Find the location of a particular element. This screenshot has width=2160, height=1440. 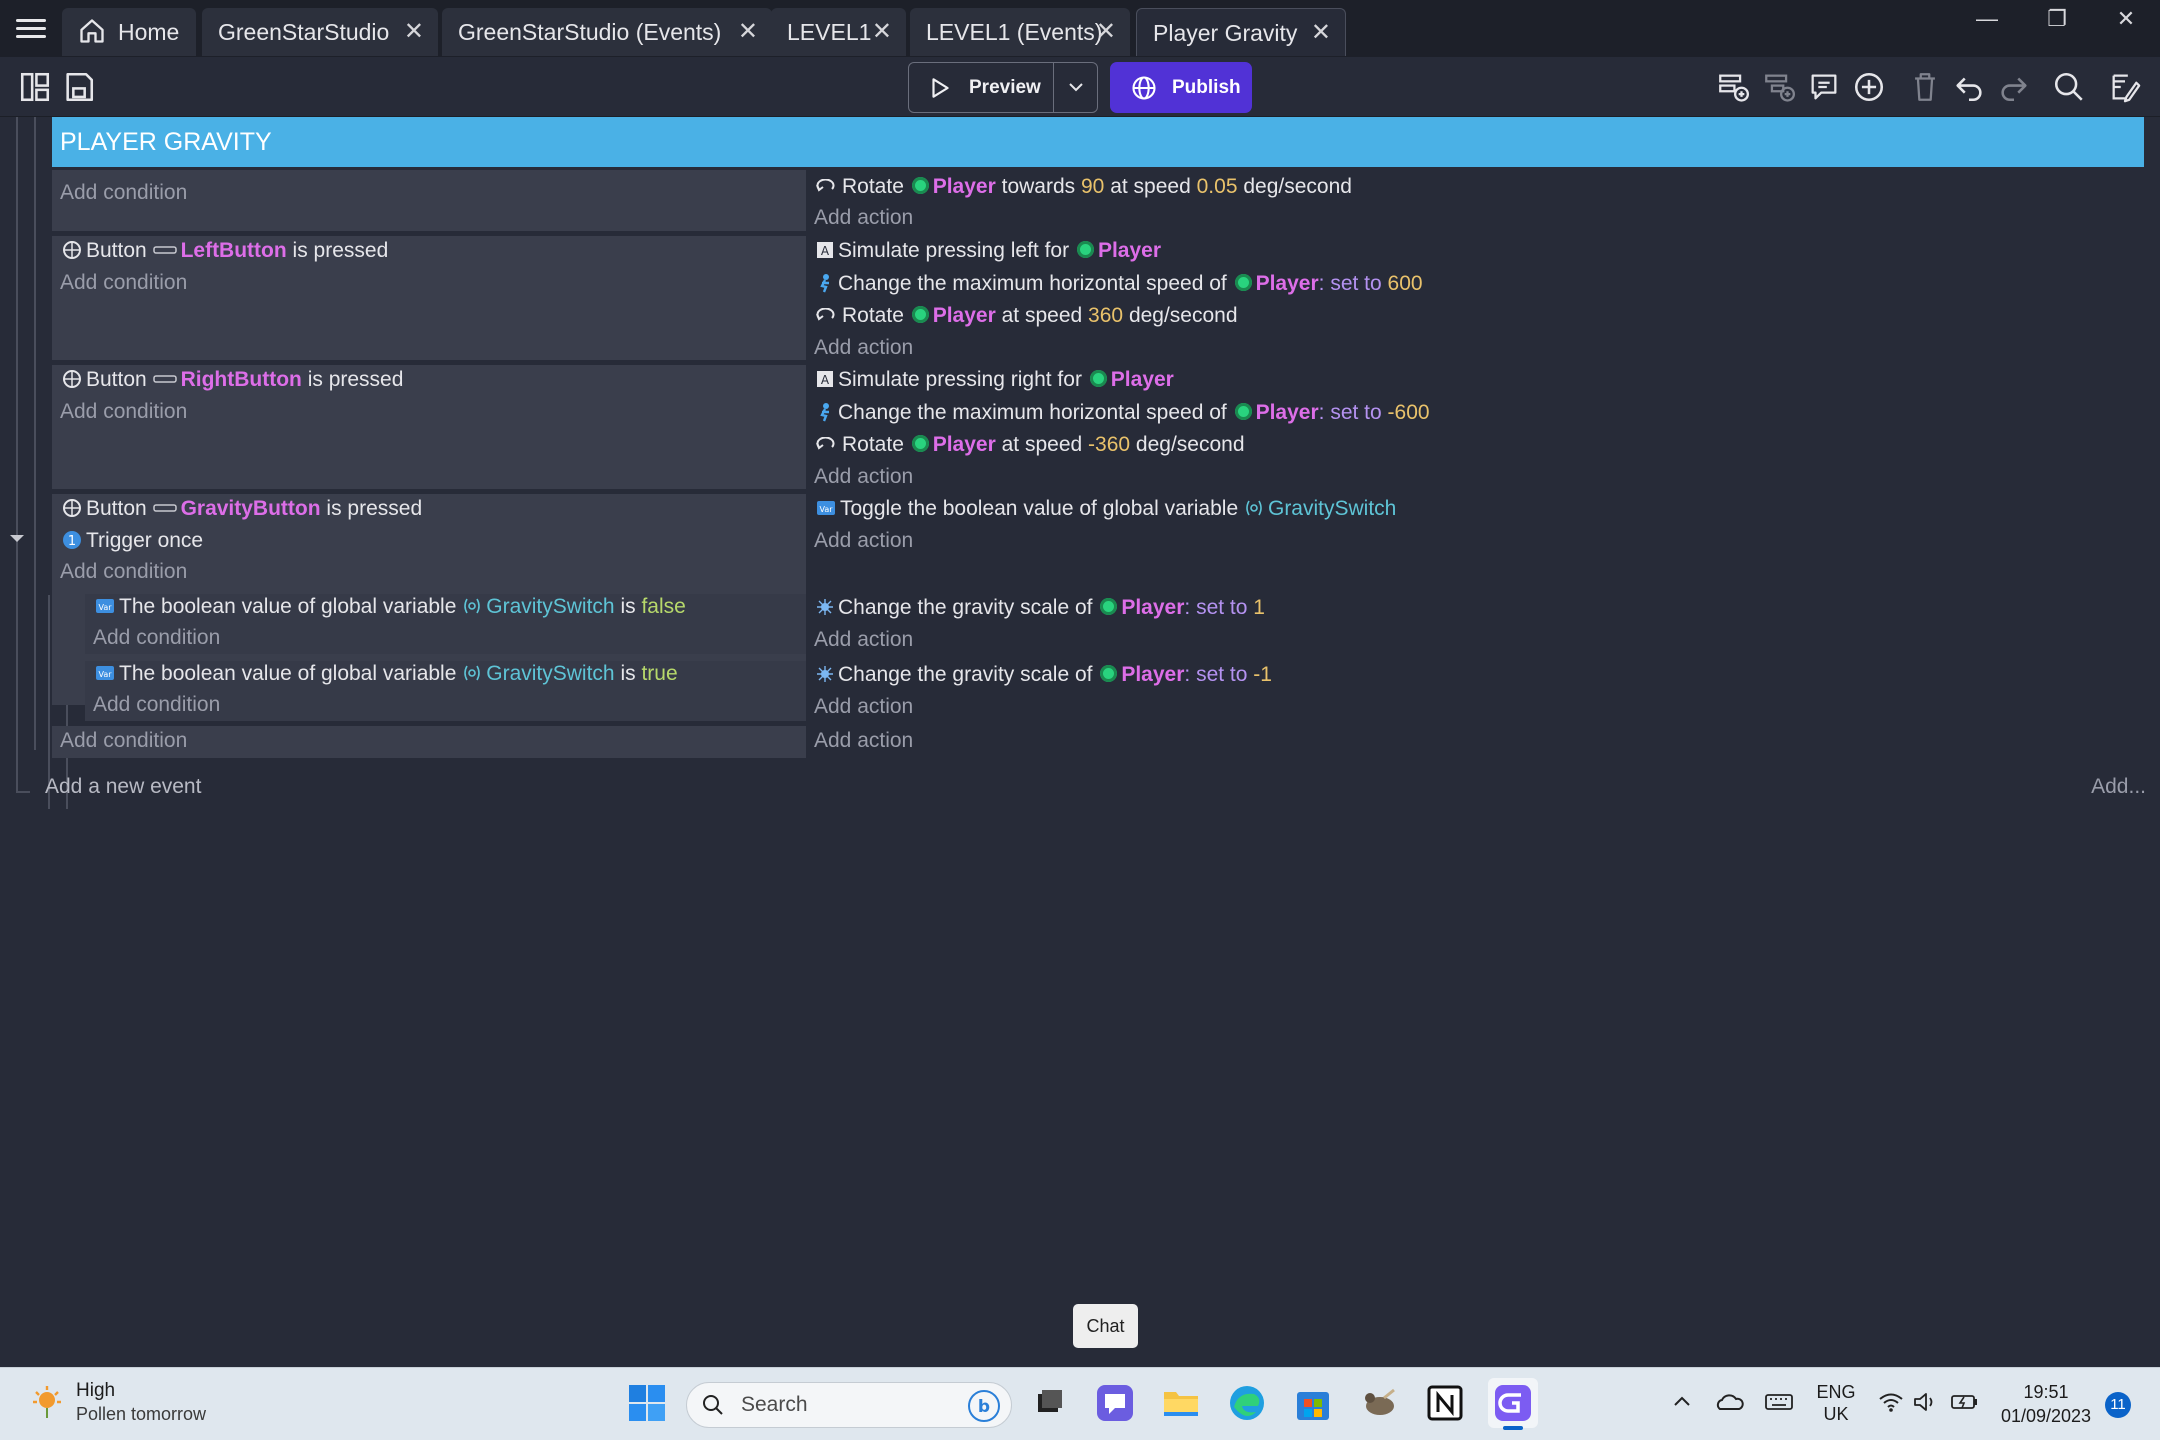

condition-gravity-button-pressed: Button GravityButton is pressed is located at coordinates (242, 509).